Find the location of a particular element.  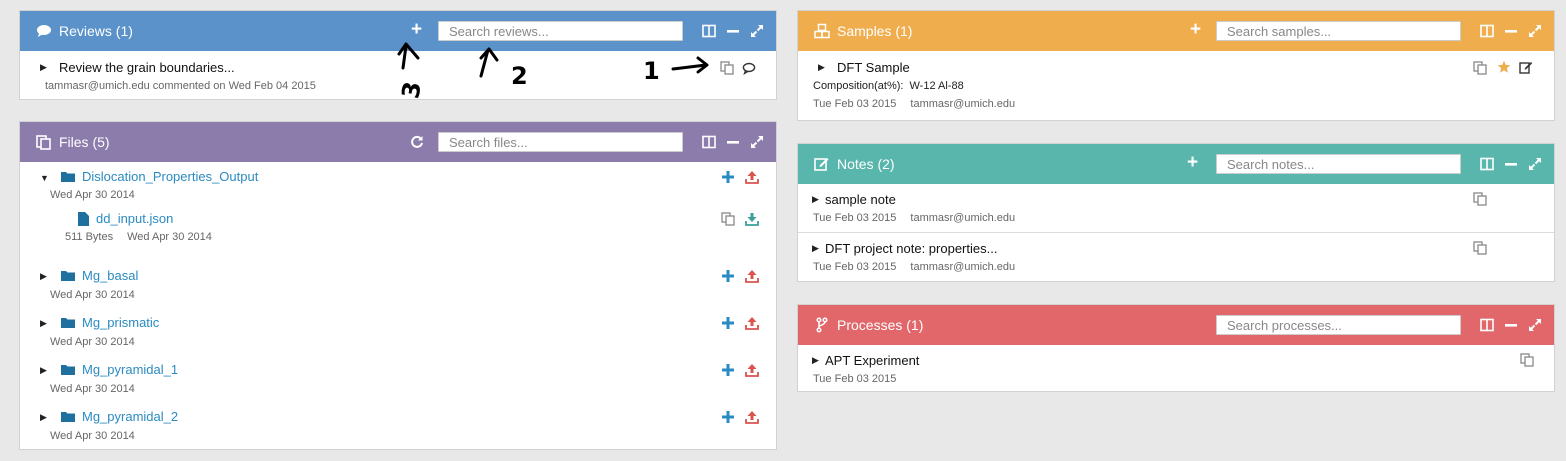

files-title: Files (5) is located at coordinates (84, 142).